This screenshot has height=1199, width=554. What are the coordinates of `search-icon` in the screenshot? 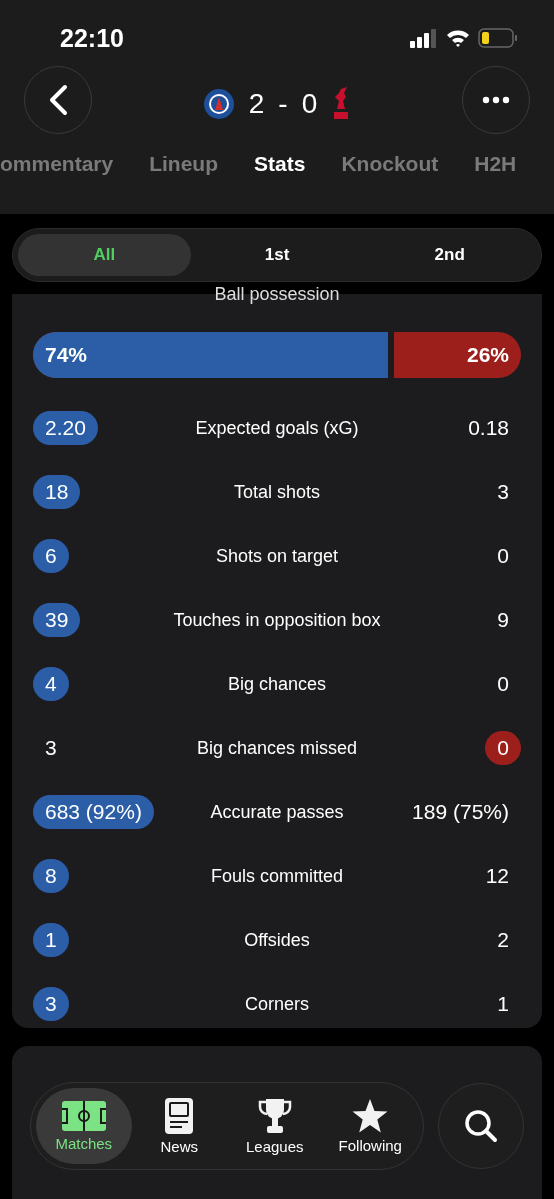 It's located at (481, 1126).